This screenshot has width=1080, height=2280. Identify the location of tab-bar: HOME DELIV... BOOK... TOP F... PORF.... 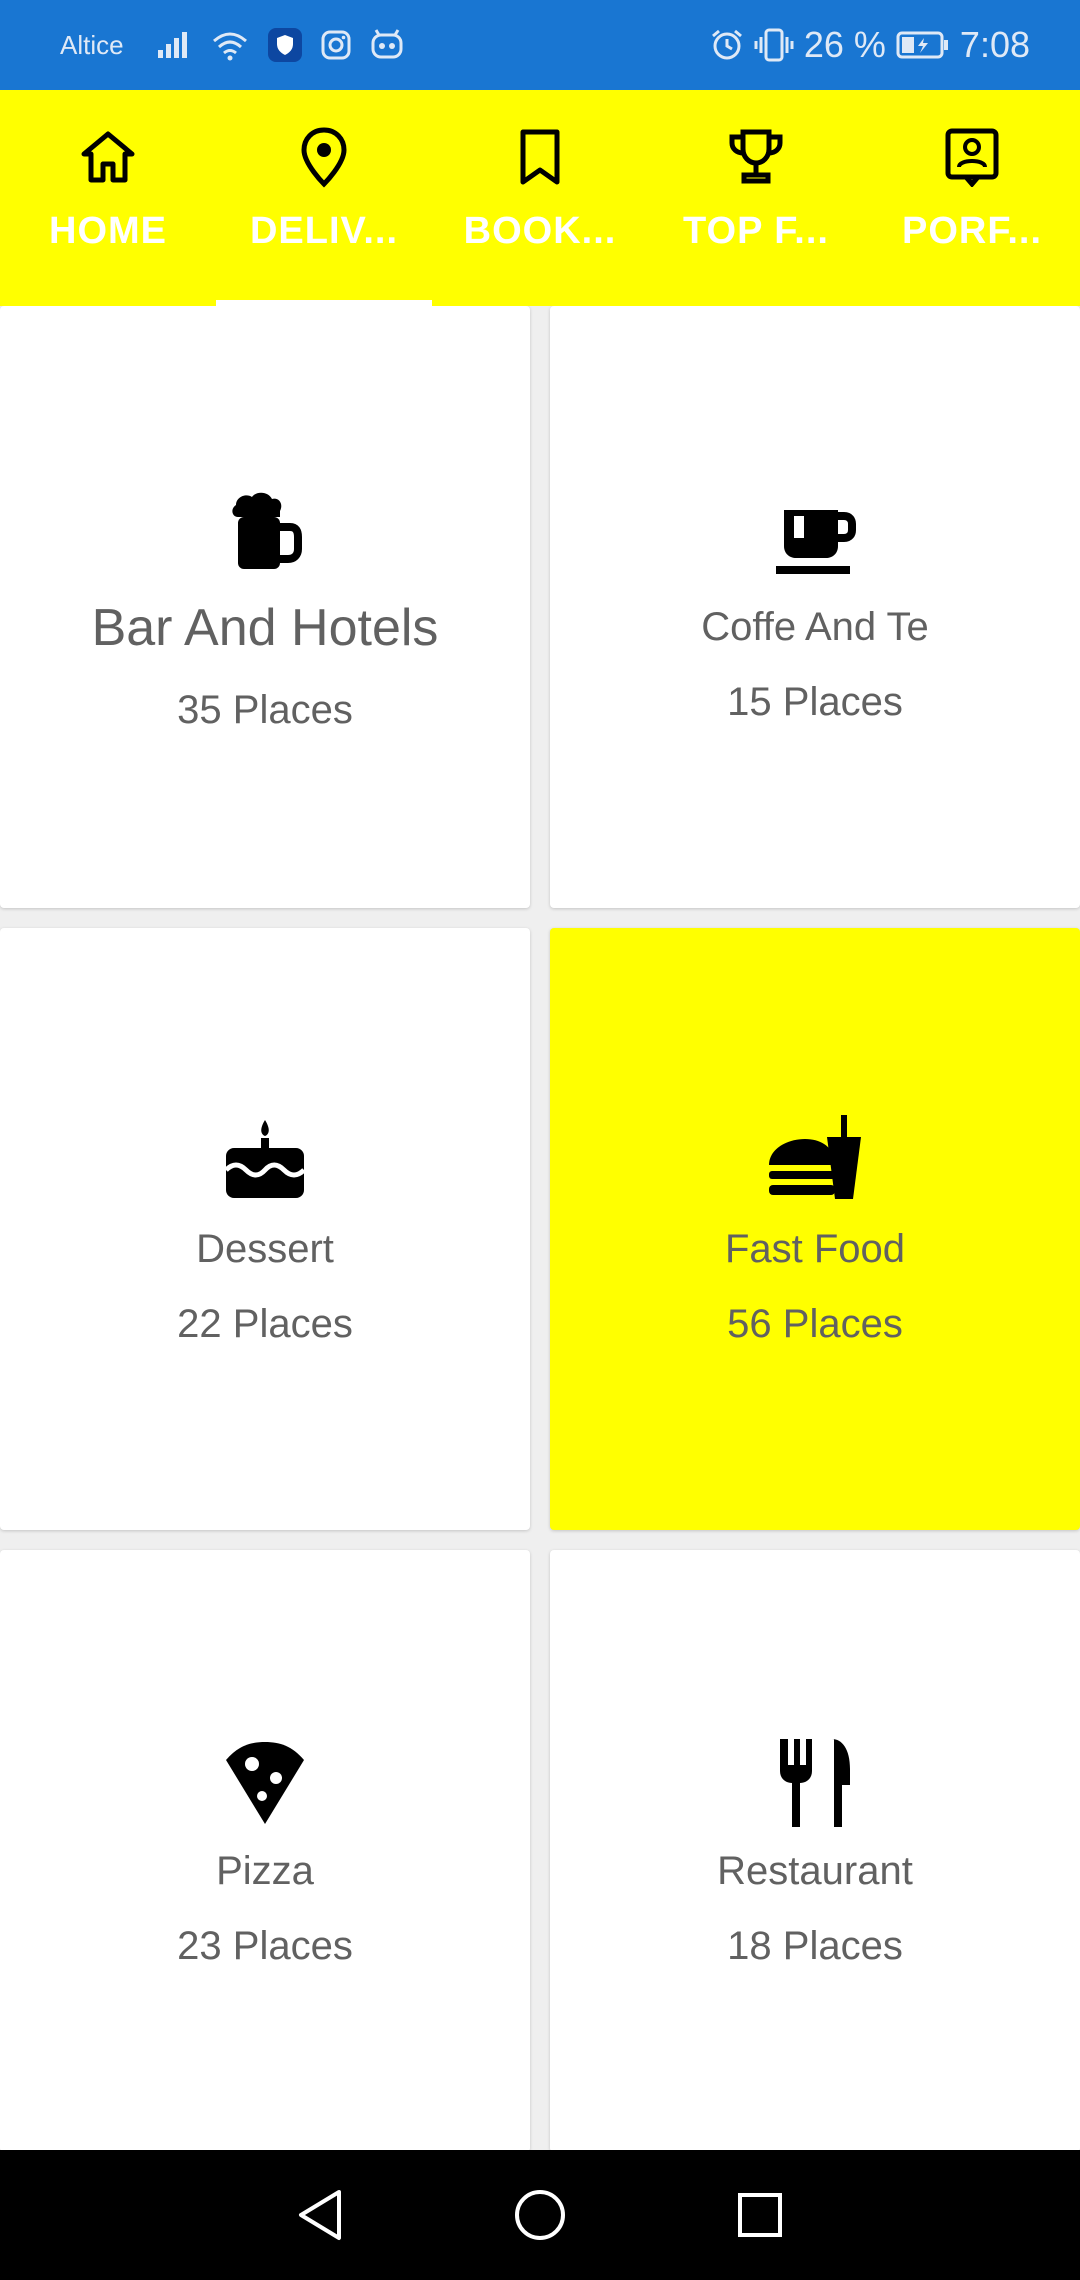
(540, 198).